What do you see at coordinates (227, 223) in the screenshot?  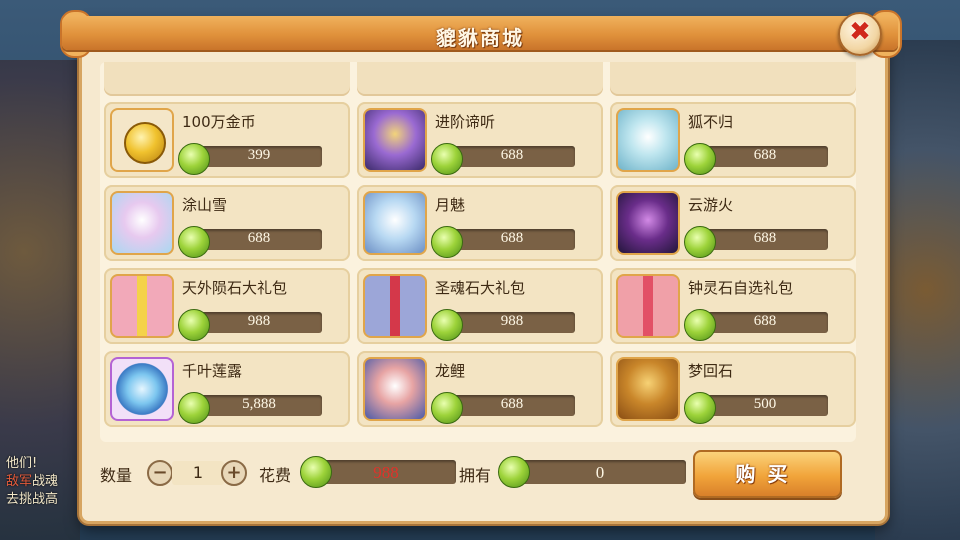 I see `shop-item-card: 涂山雪 688` at bounding box center [227, 223].